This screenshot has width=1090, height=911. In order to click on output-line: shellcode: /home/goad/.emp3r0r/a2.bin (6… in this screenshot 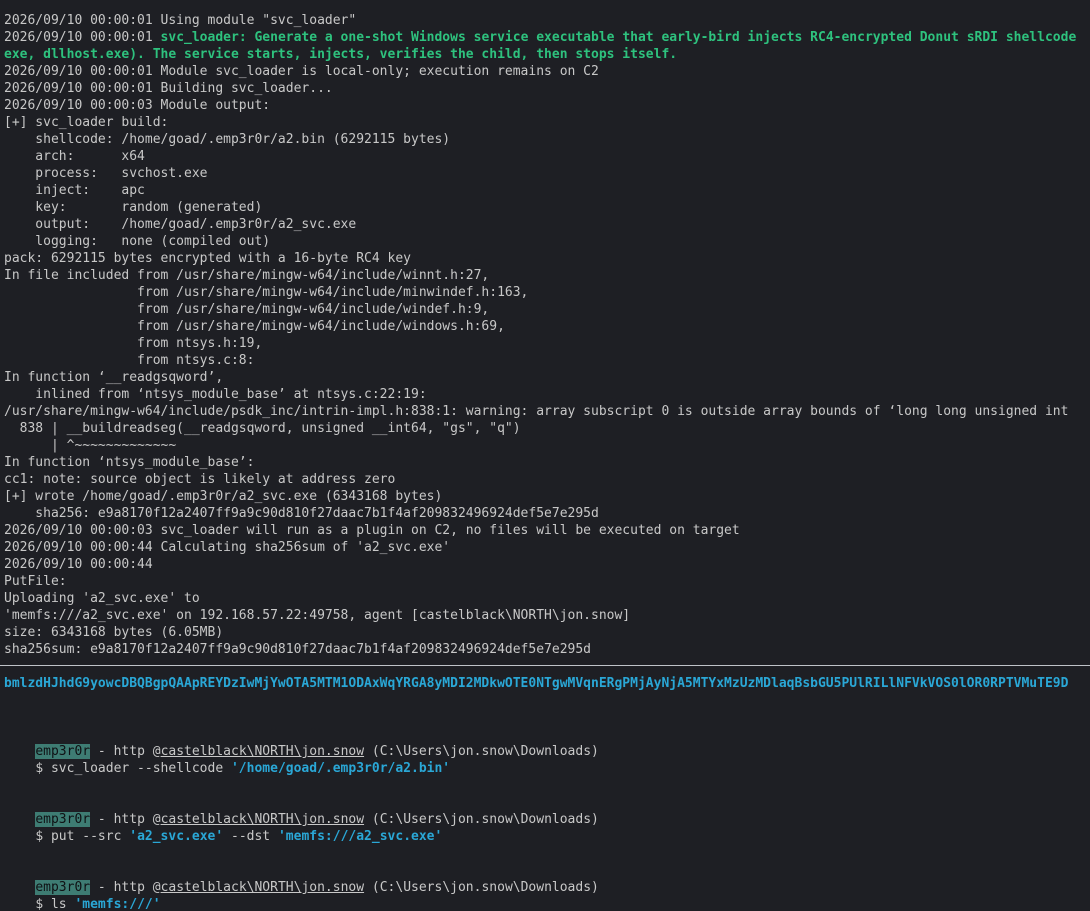, I will do `click(227, 139)`.